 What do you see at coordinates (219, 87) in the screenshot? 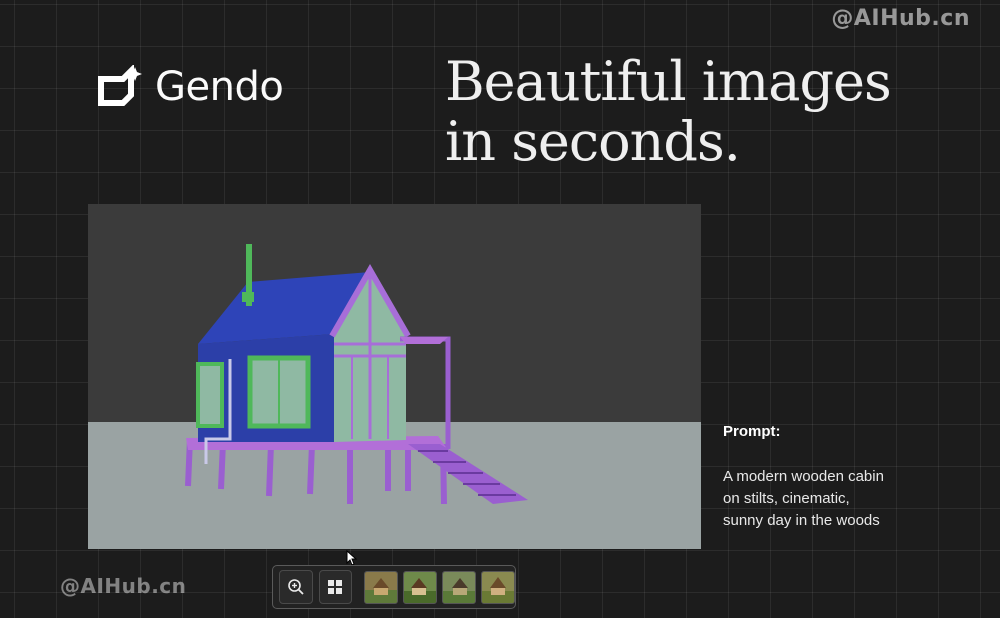
I see `brand-name: Gendo` at bounding box center [219, 87].